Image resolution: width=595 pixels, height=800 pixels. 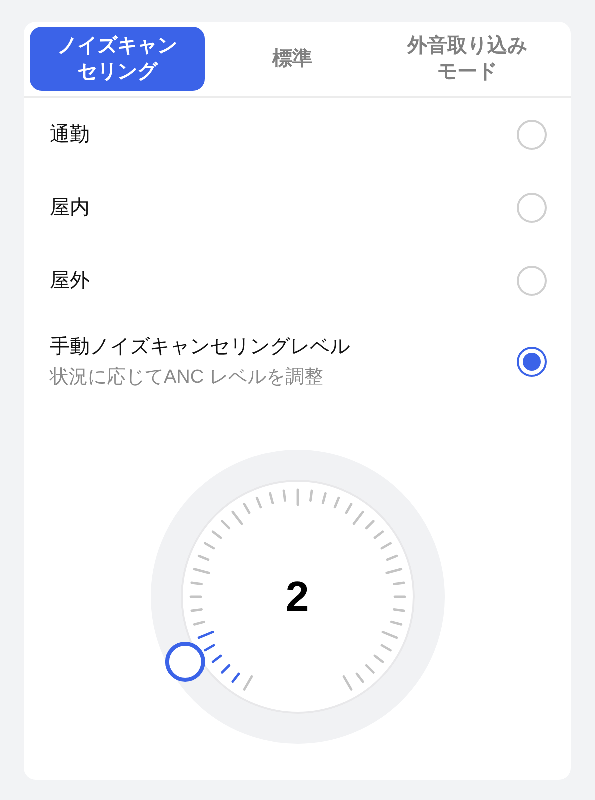 I want to click on option-label: 屋外, so click(x=70, y=281).